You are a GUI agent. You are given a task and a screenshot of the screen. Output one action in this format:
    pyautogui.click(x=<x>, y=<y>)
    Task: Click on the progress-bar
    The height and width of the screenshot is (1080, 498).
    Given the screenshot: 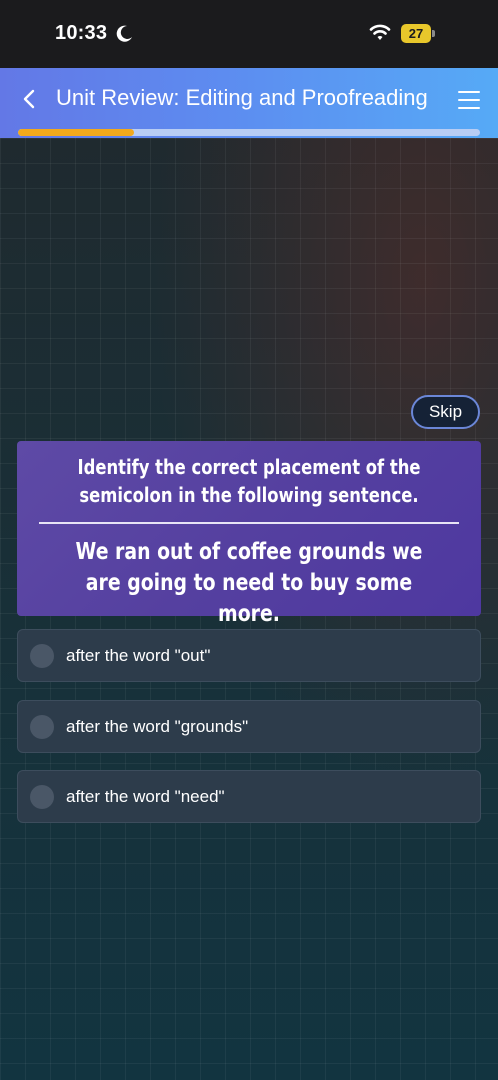 What is the action you would take?
    pyautogui.click(x=249, y=132)
    